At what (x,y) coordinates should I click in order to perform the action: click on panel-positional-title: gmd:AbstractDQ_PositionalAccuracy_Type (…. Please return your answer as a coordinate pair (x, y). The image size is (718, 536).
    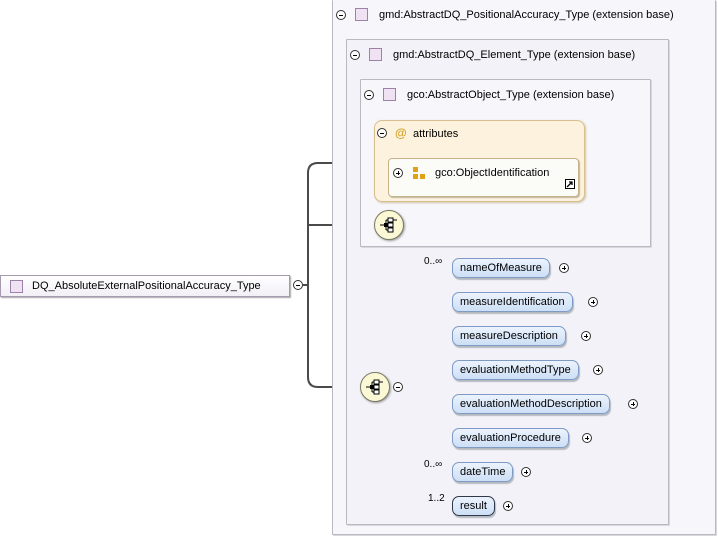
    Looking at the image, I should click on (526, 15).